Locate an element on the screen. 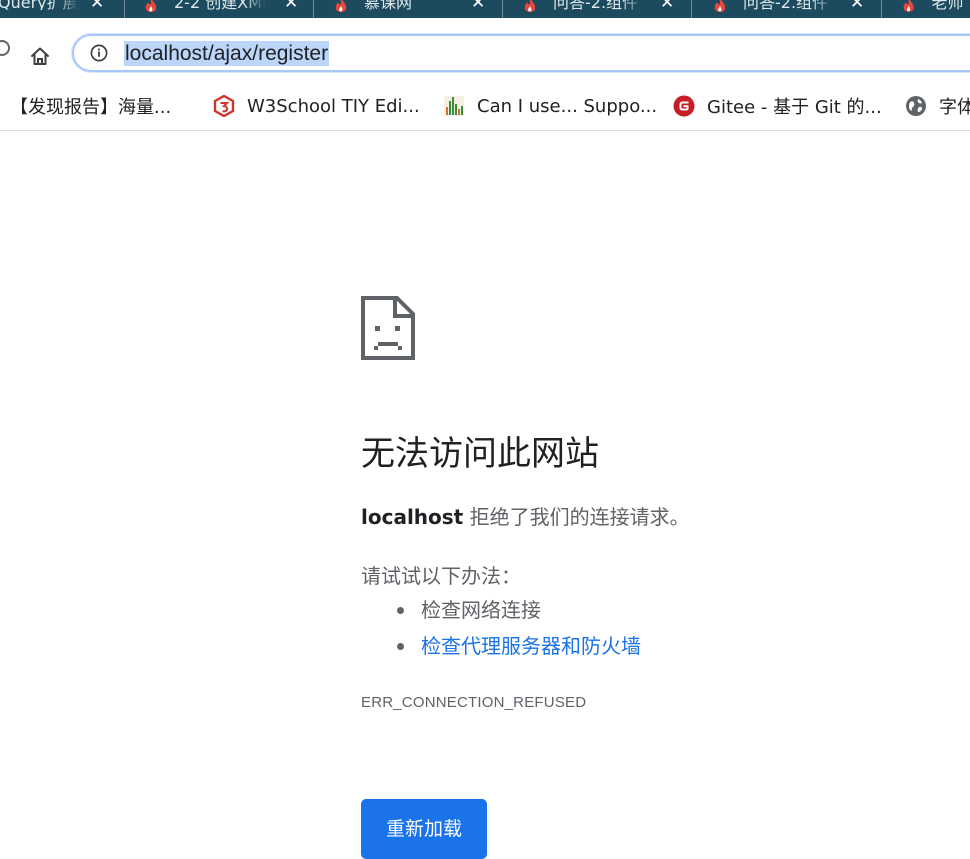  globe-icon is located at coordinates (916, 106).